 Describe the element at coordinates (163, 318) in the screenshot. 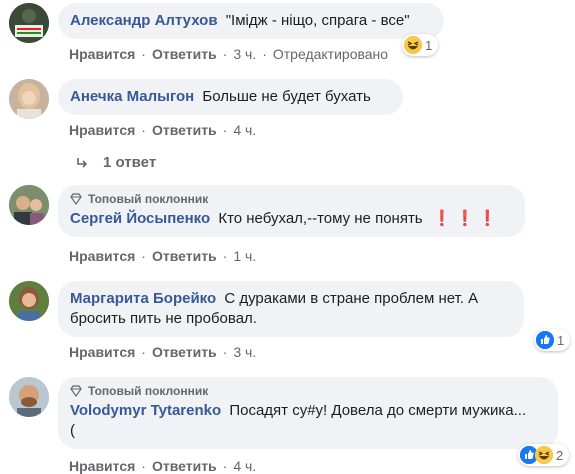

I see `comment-text-line2: бросить пить не пробовал.` at that location.